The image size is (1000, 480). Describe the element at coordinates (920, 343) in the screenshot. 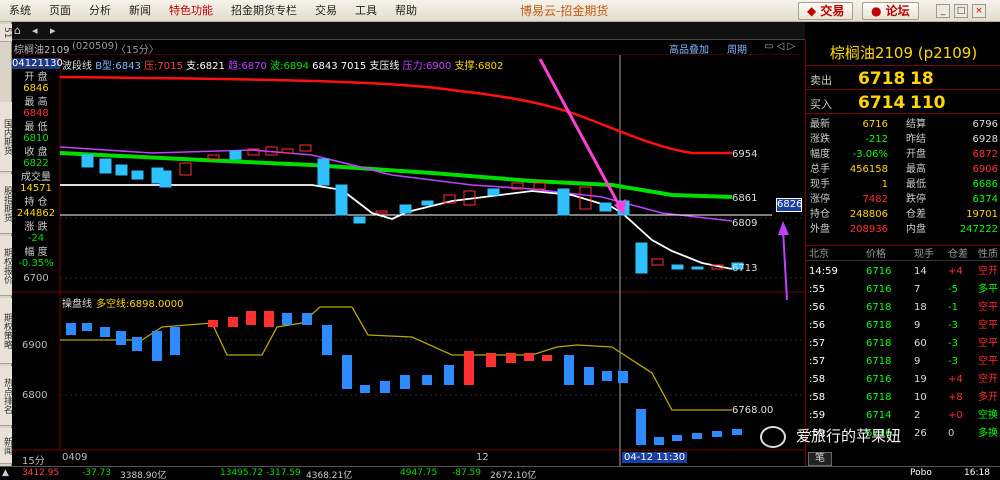

I see `tick-4-vol: 60` at that location.